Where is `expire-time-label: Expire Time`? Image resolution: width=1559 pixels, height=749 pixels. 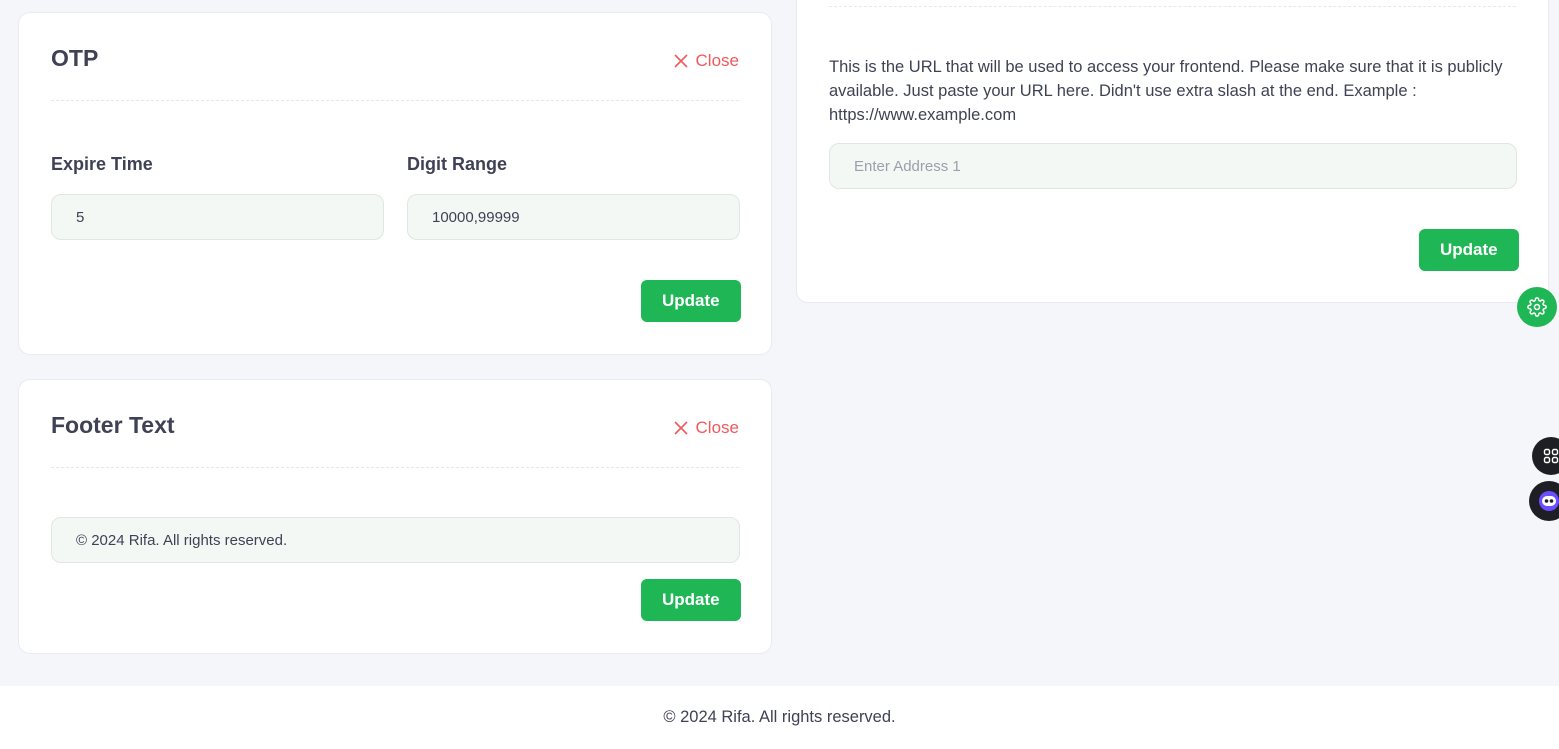
expire-time-label: Expire Time is located at coordinates (102, 164).